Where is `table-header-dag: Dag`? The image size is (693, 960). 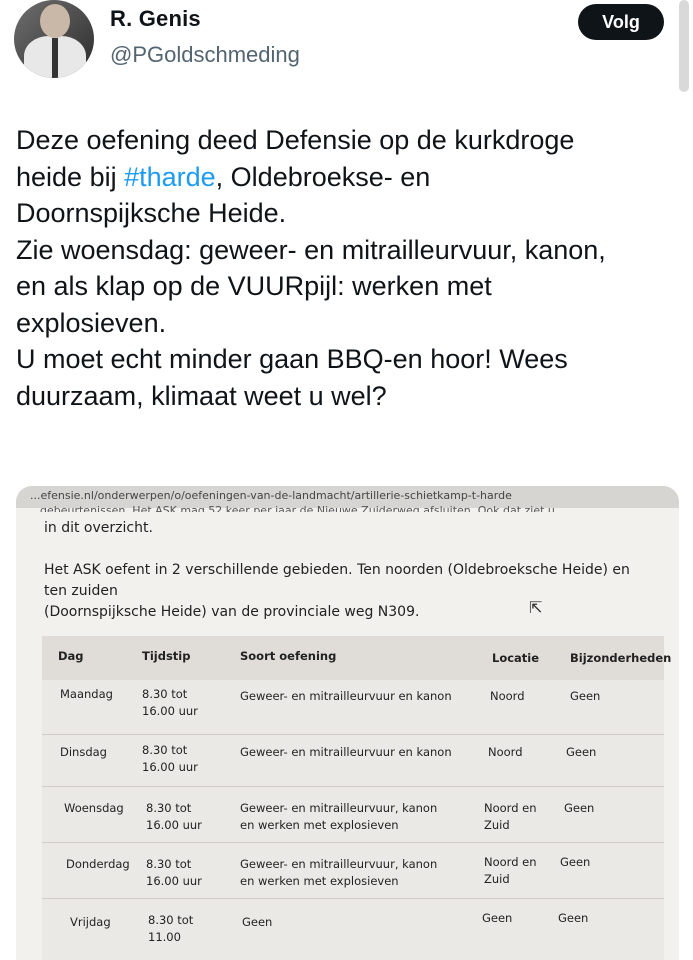 table-header-dag: Dag is located at coordinates (71, 656).